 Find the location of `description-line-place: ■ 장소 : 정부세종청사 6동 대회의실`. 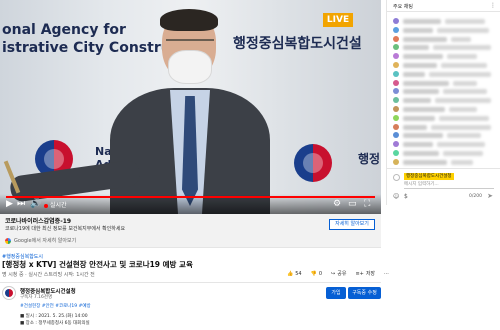

description-line-place: ■ 장소 : 정부세종청사 6동 대회의실 is located at coordinates (55, 323).